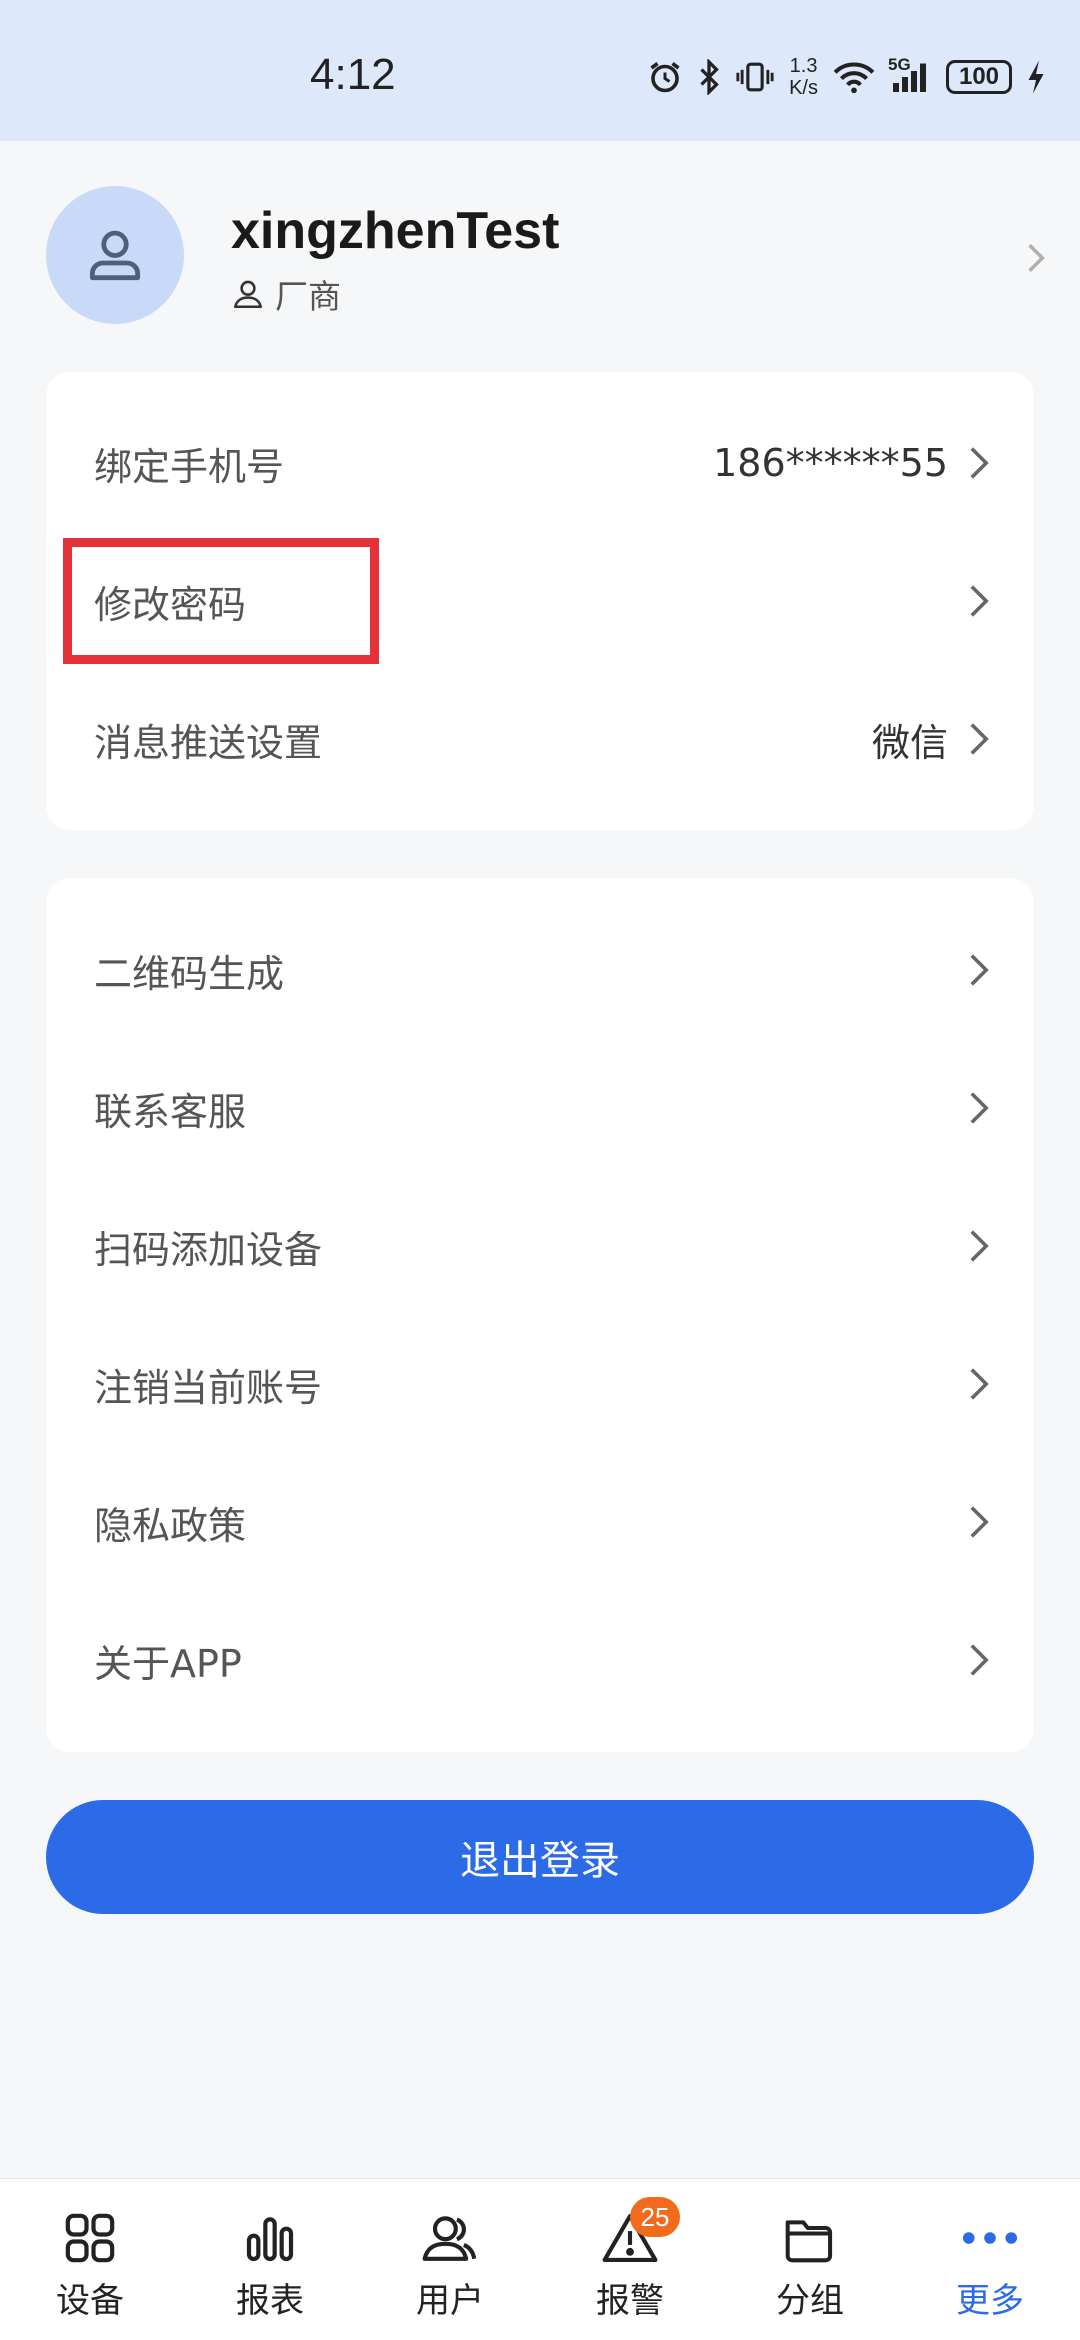 The image size is (1080, 2340). I want to click on bottom-nav: 设备 报表 用户 25 报警 分组 更多, so click(540, 2259).